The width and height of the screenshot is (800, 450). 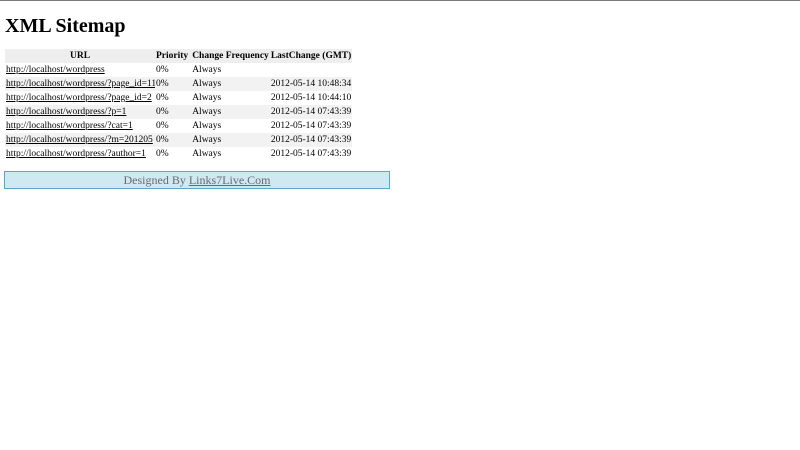 I want to click on url-cell: http://localhost/wordpress/?page_id=2, so click(x=80, y=98).